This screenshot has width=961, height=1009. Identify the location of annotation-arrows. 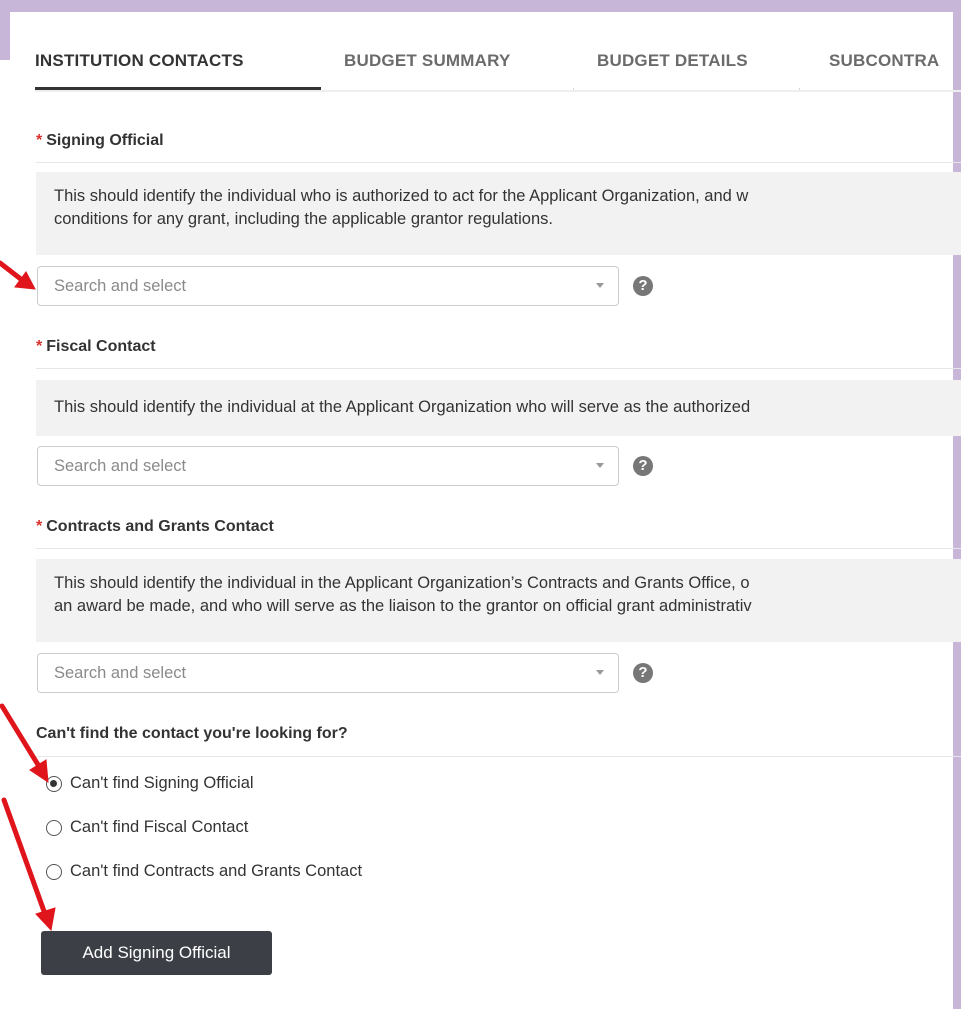
(28, 596).